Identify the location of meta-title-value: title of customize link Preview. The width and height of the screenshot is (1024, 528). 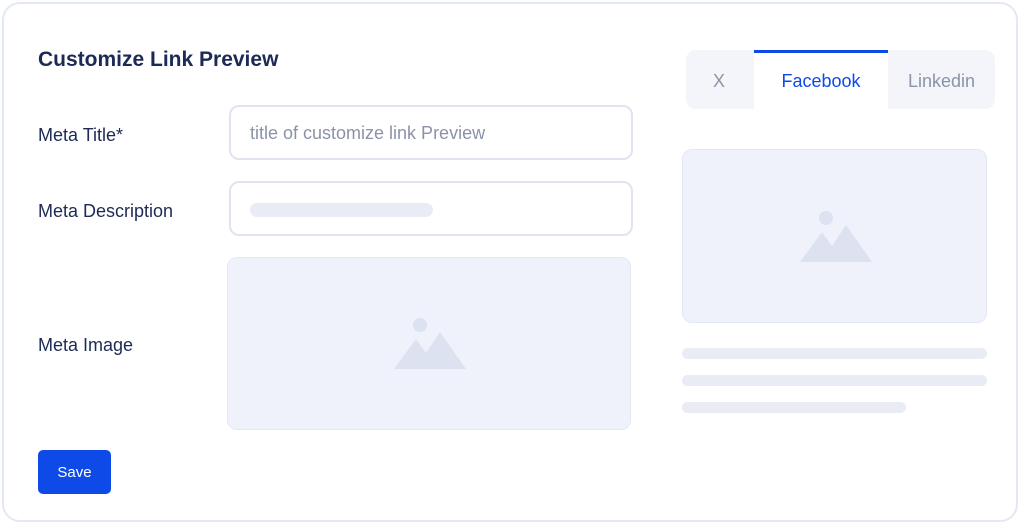
(368, 133).